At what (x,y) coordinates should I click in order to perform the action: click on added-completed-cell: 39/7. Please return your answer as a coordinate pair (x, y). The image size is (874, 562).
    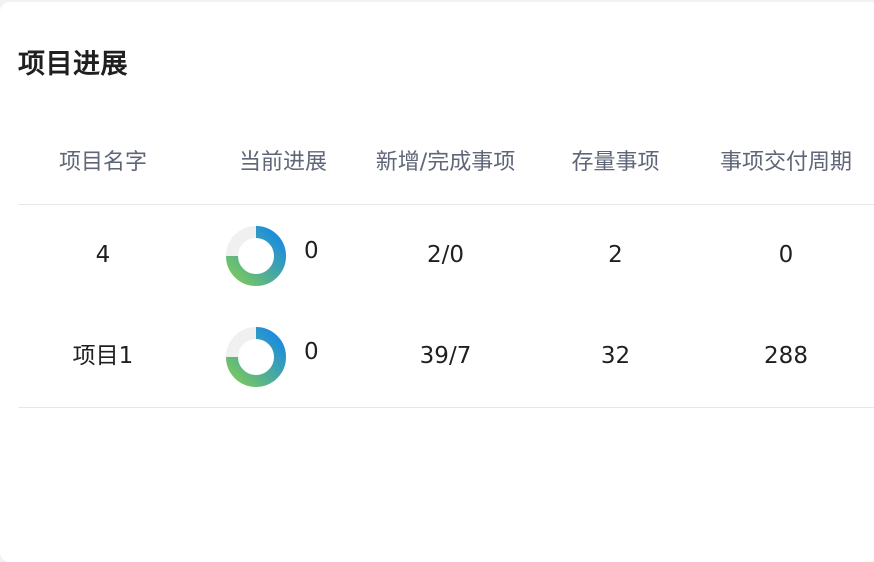
    Looking at the image, I should click on (445, 356).